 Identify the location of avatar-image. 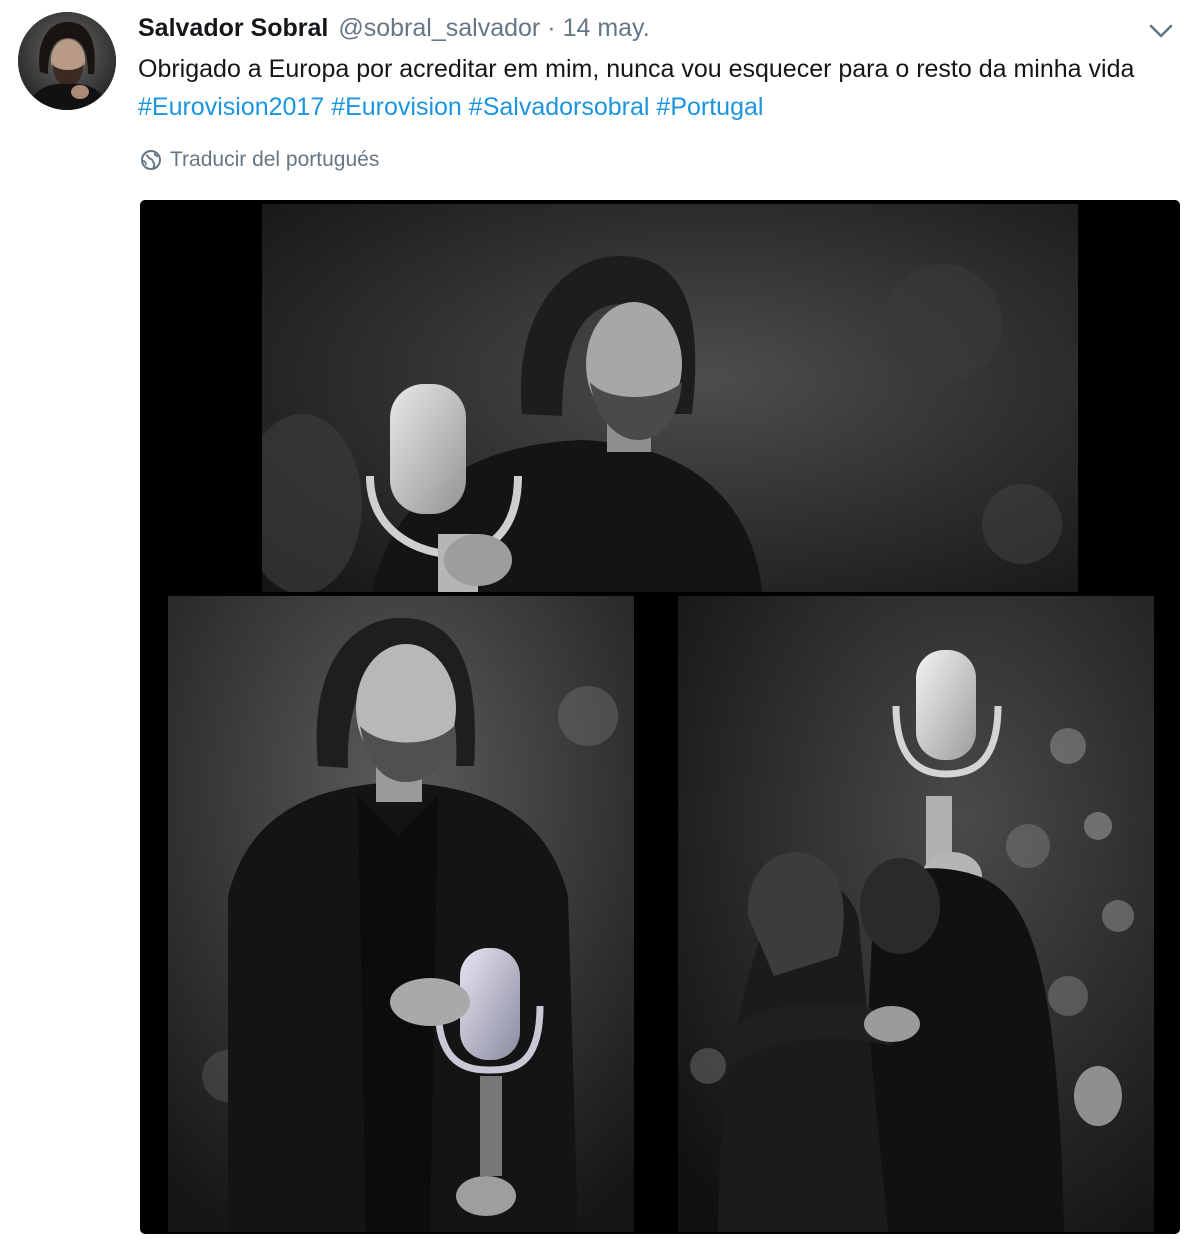
(67, 61).